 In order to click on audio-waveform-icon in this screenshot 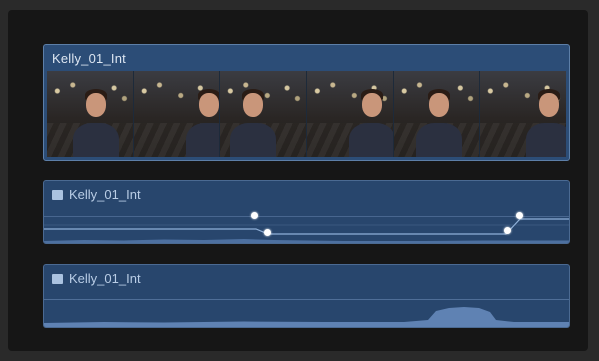, I will do `click(57, 278)`.